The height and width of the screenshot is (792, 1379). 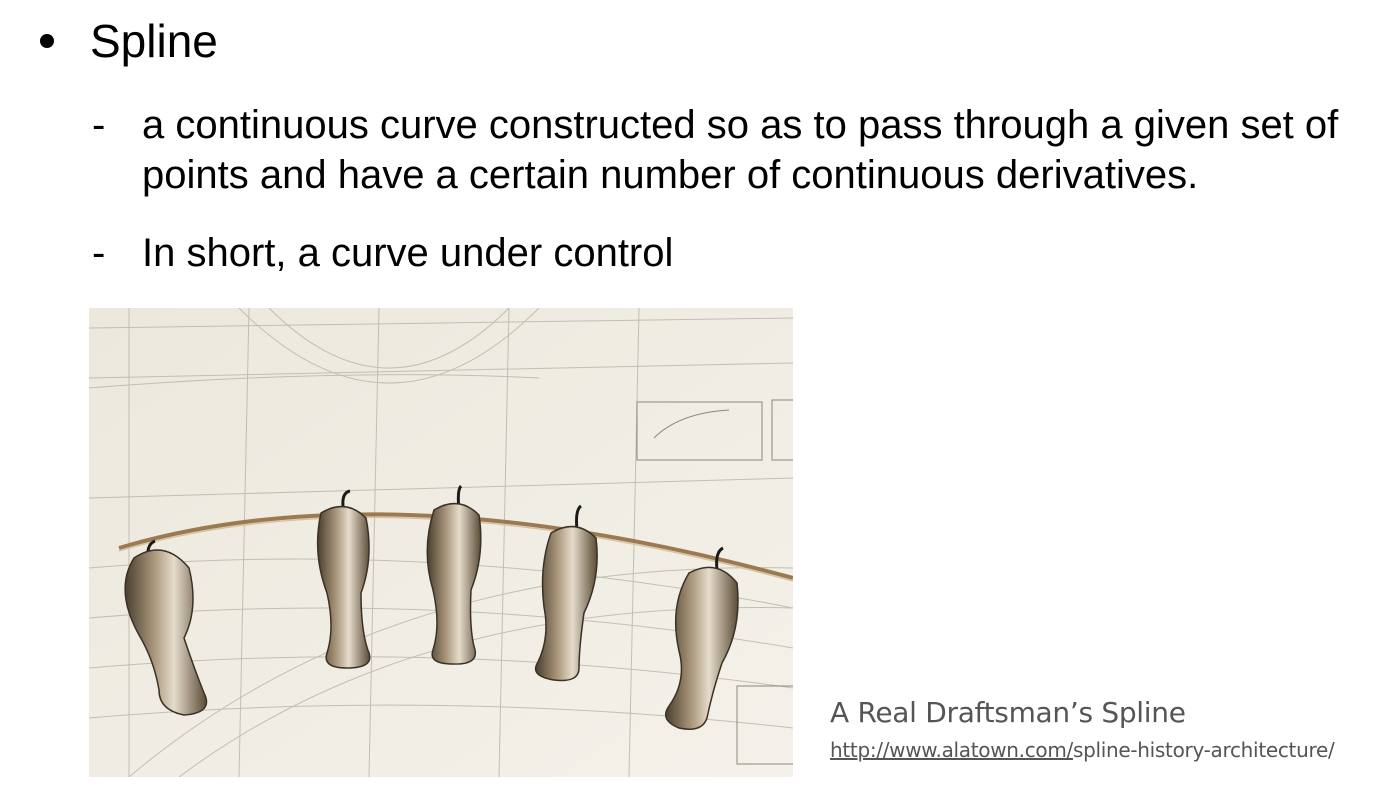 What do you see at coordinates (951, 750) in the screenshot?
I see `source-link-domain: http://www.alatown.com/` at bounding box center [951, 750].